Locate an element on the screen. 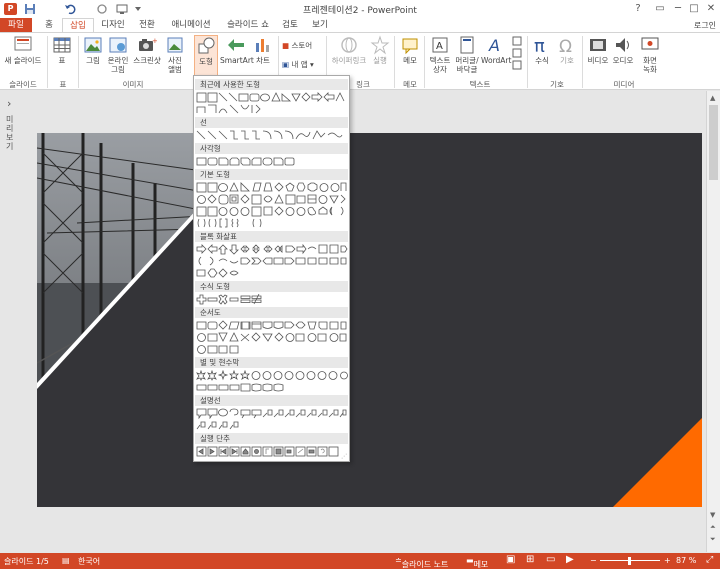  notes-button: ≐ 슬라이드 노트 is located at coordinates (421, 562).